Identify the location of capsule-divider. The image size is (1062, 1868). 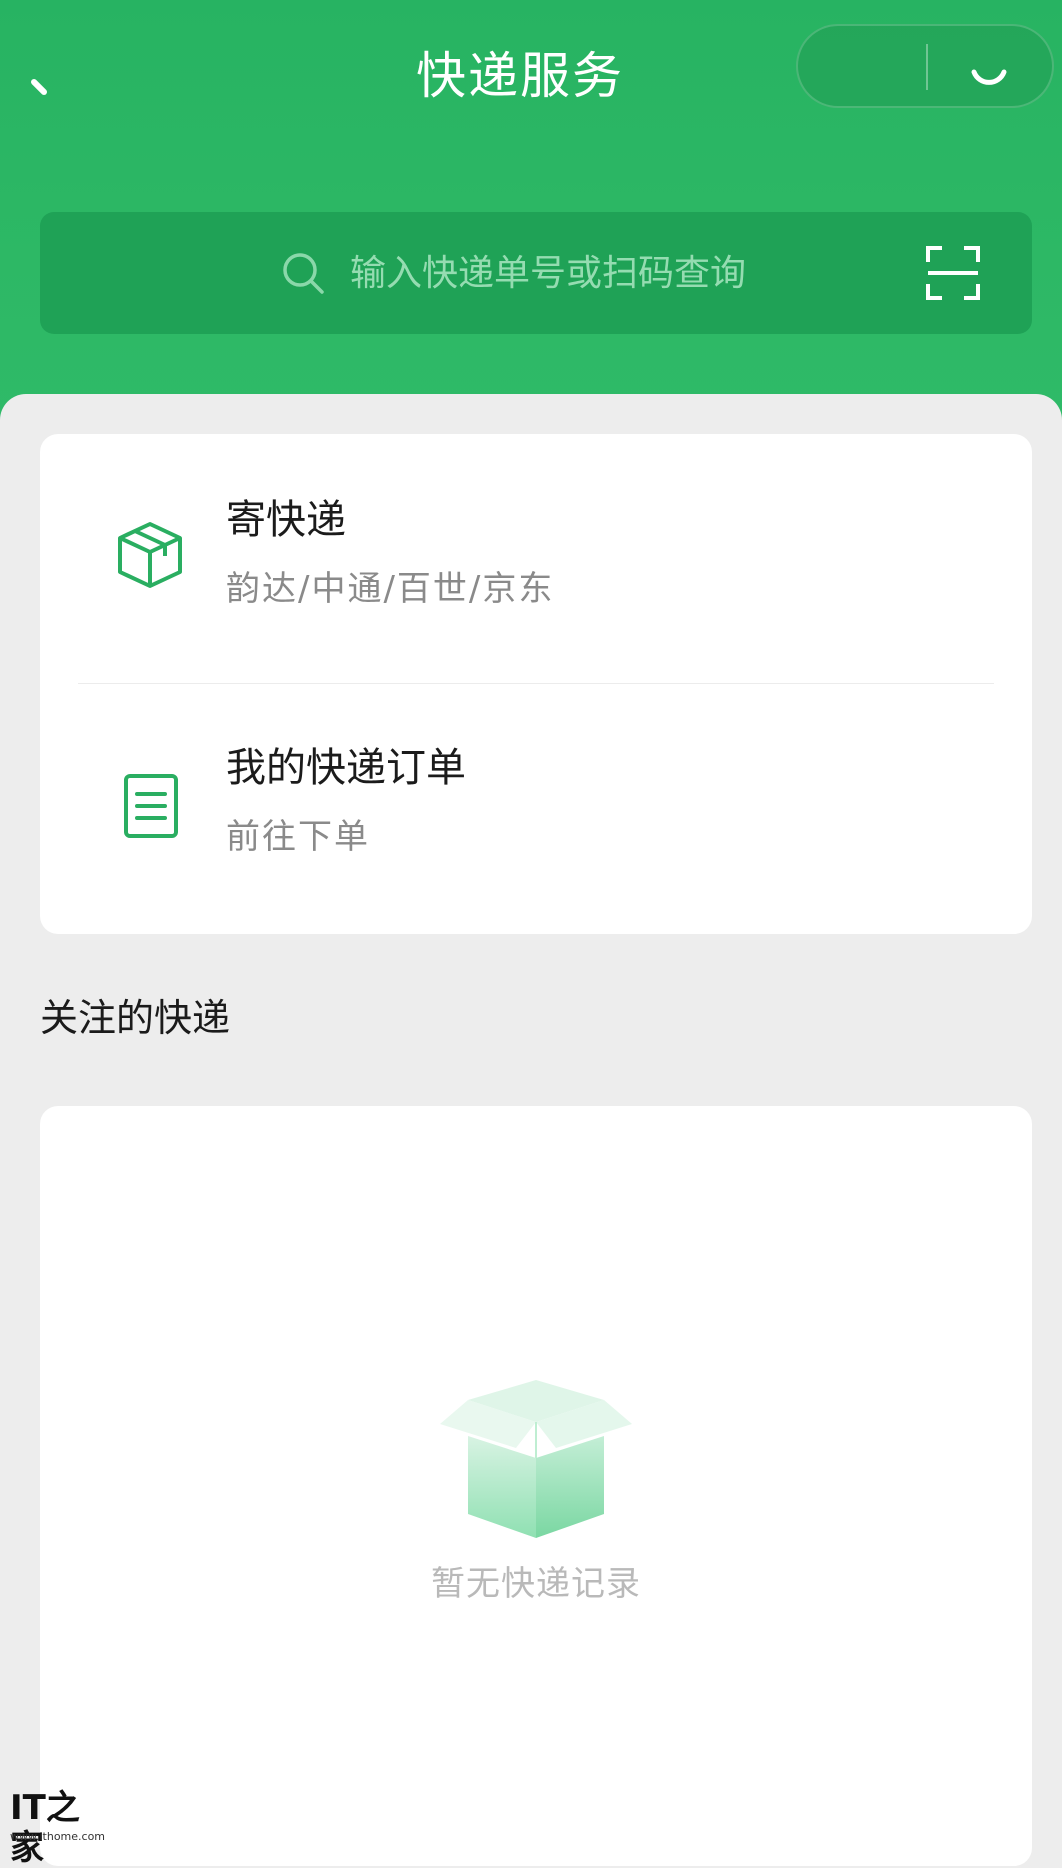
(927, 67).